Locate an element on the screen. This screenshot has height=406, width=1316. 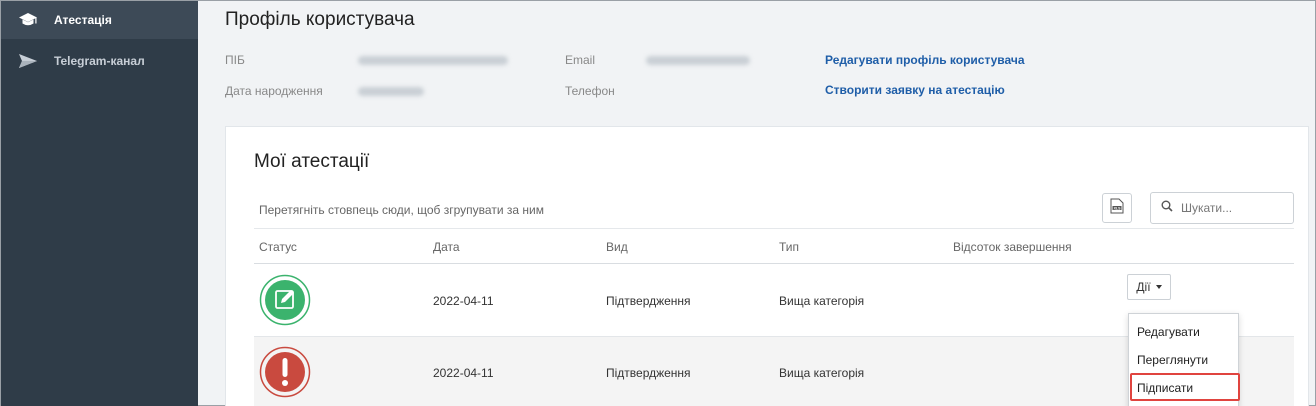
name-label: ПІБ is located at coordinates (235, 60).